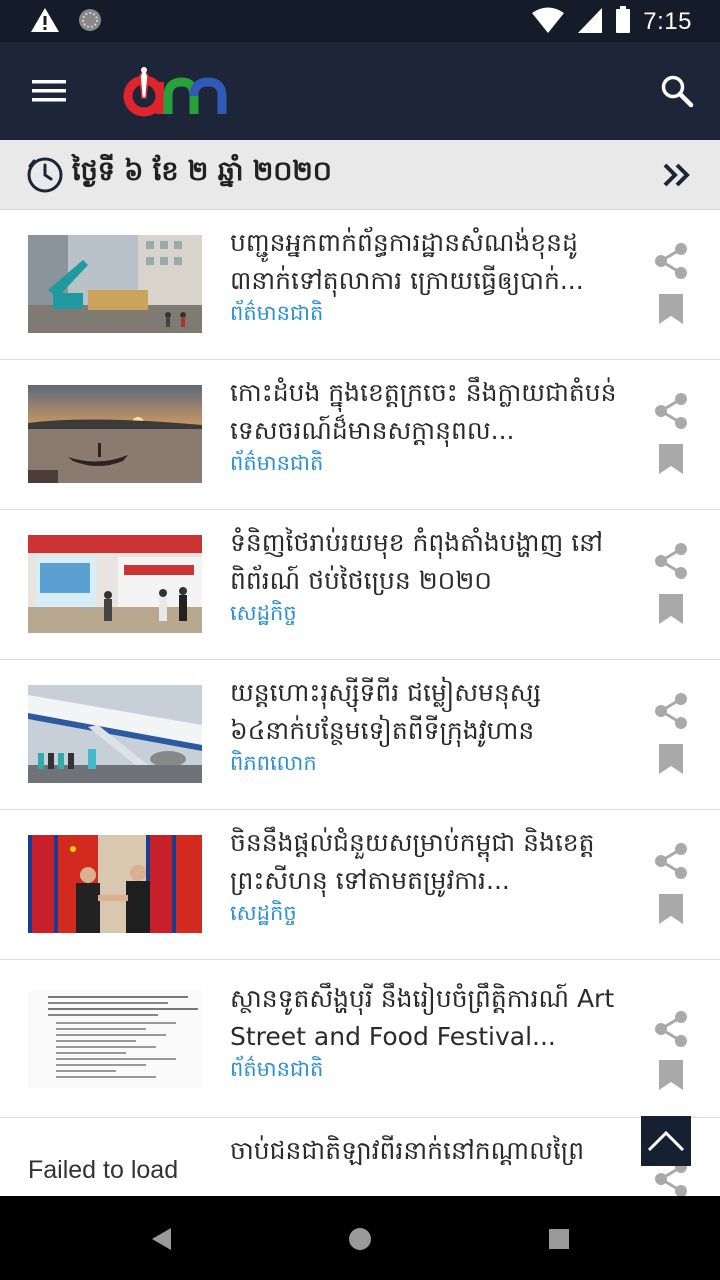 The height and width of the screenshot is (1280, 720). I want to click on status-time: 7:15, so click(667, 21).